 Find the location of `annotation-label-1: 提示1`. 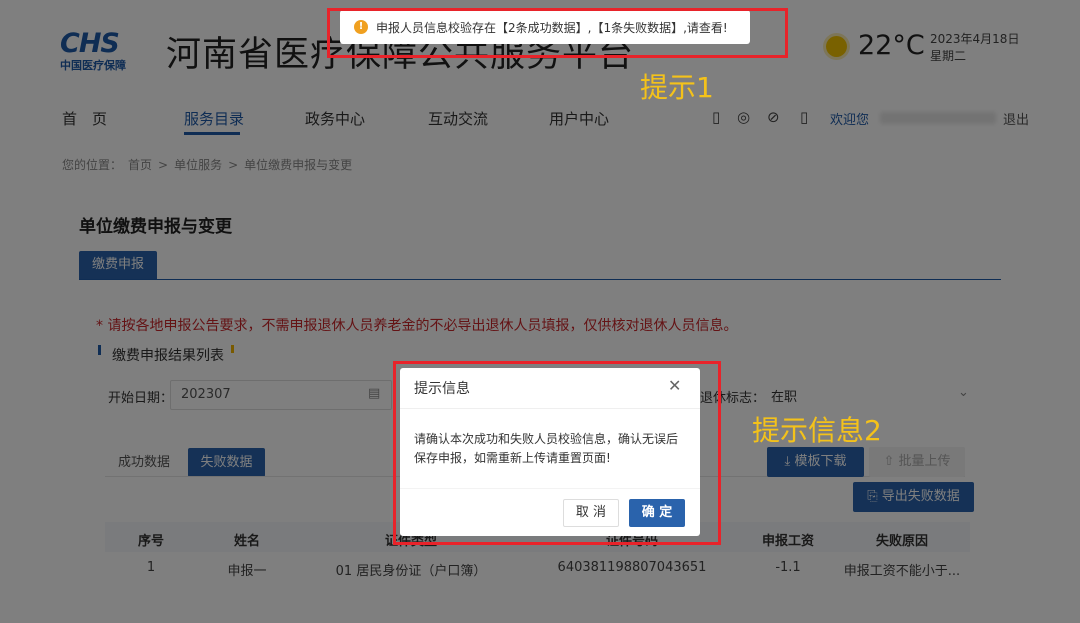

annotation-label-1: 提示1 is located at coordinates (677, 87).